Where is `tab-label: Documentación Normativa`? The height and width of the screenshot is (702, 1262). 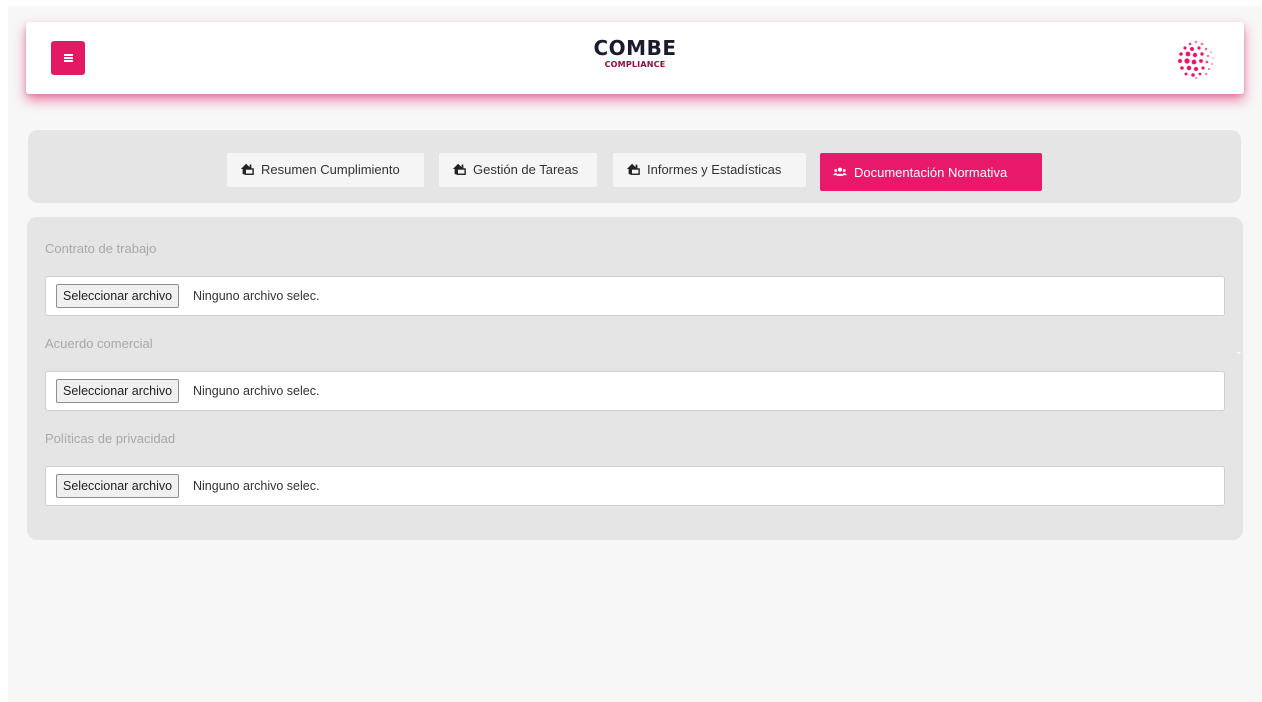
tab-label: Documentación Normativa is located at coordinates (931, 172).